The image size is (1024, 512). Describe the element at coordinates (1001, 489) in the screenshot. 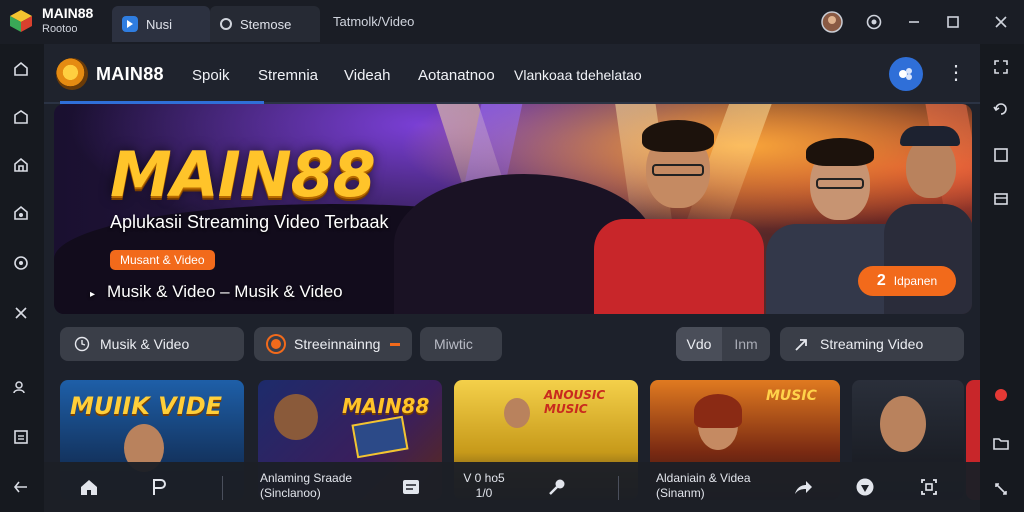

I see `sync-icon` at that location.